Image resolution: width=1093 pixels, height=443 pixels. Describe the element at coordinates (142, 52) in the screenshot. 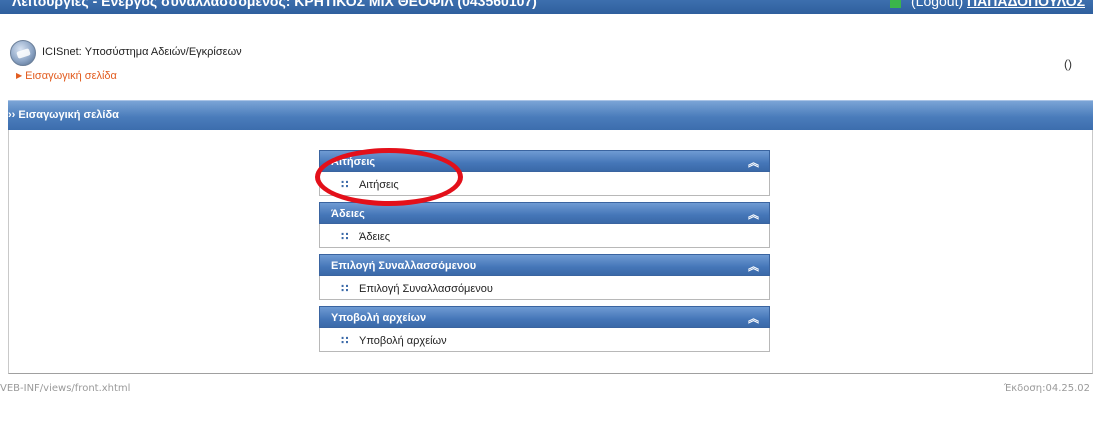

I see `app-title: ICISnet: Υποσύστημα Αδειών/Εγκρίσεων` at that location.